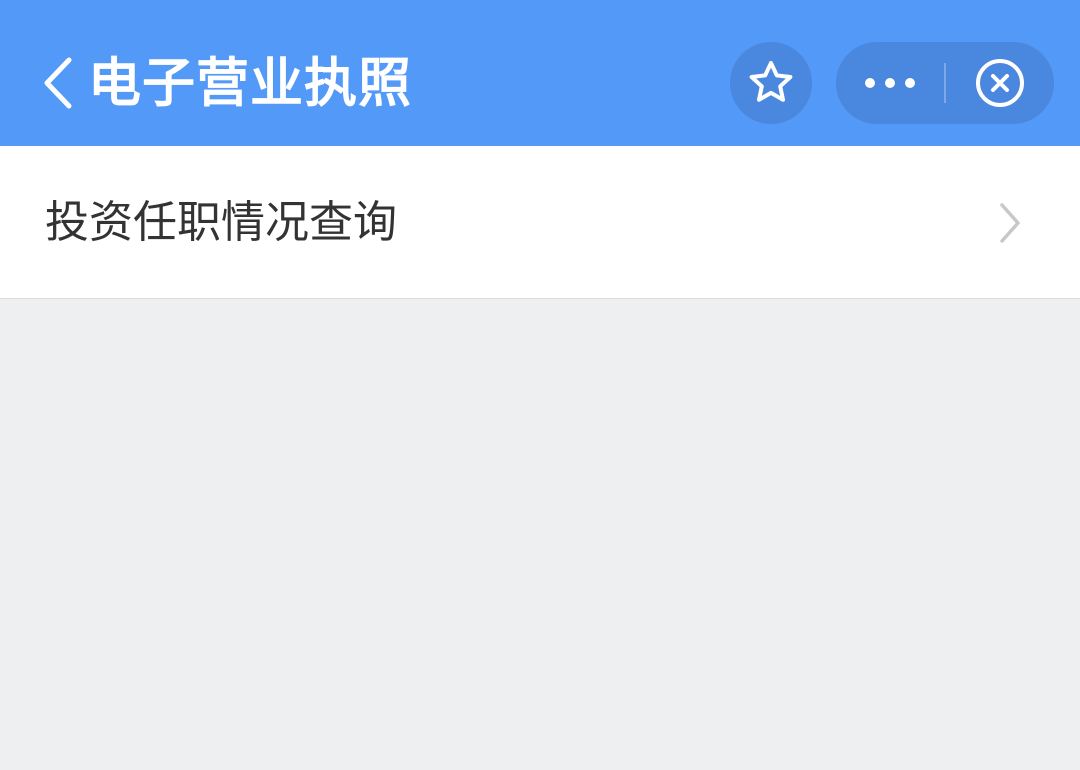  What do you see at coordinates (1010, 223) in the screenshot?
I see `chevron-right-icon` at bounding box center [1010, 223].